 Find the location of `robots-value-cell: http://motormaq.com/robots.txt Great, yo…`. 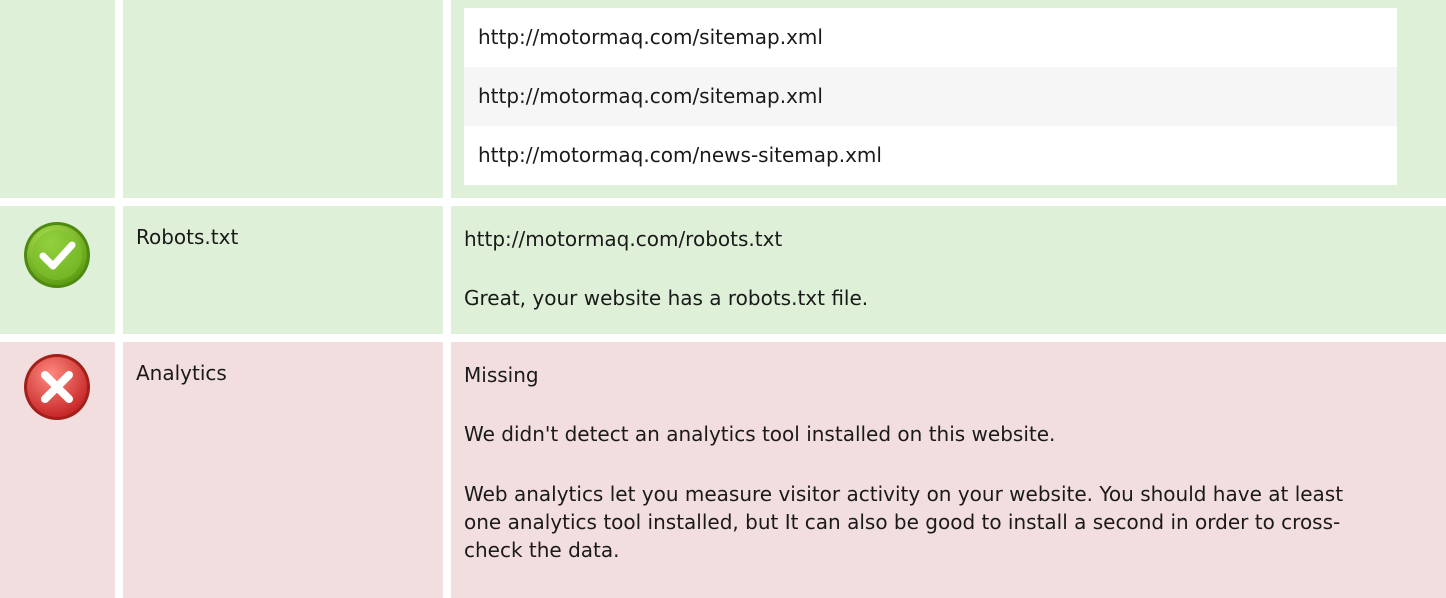

robots-value-cell: http://motormaq.com/robots.txt Great, yo… is located at coordinates (948, 270).